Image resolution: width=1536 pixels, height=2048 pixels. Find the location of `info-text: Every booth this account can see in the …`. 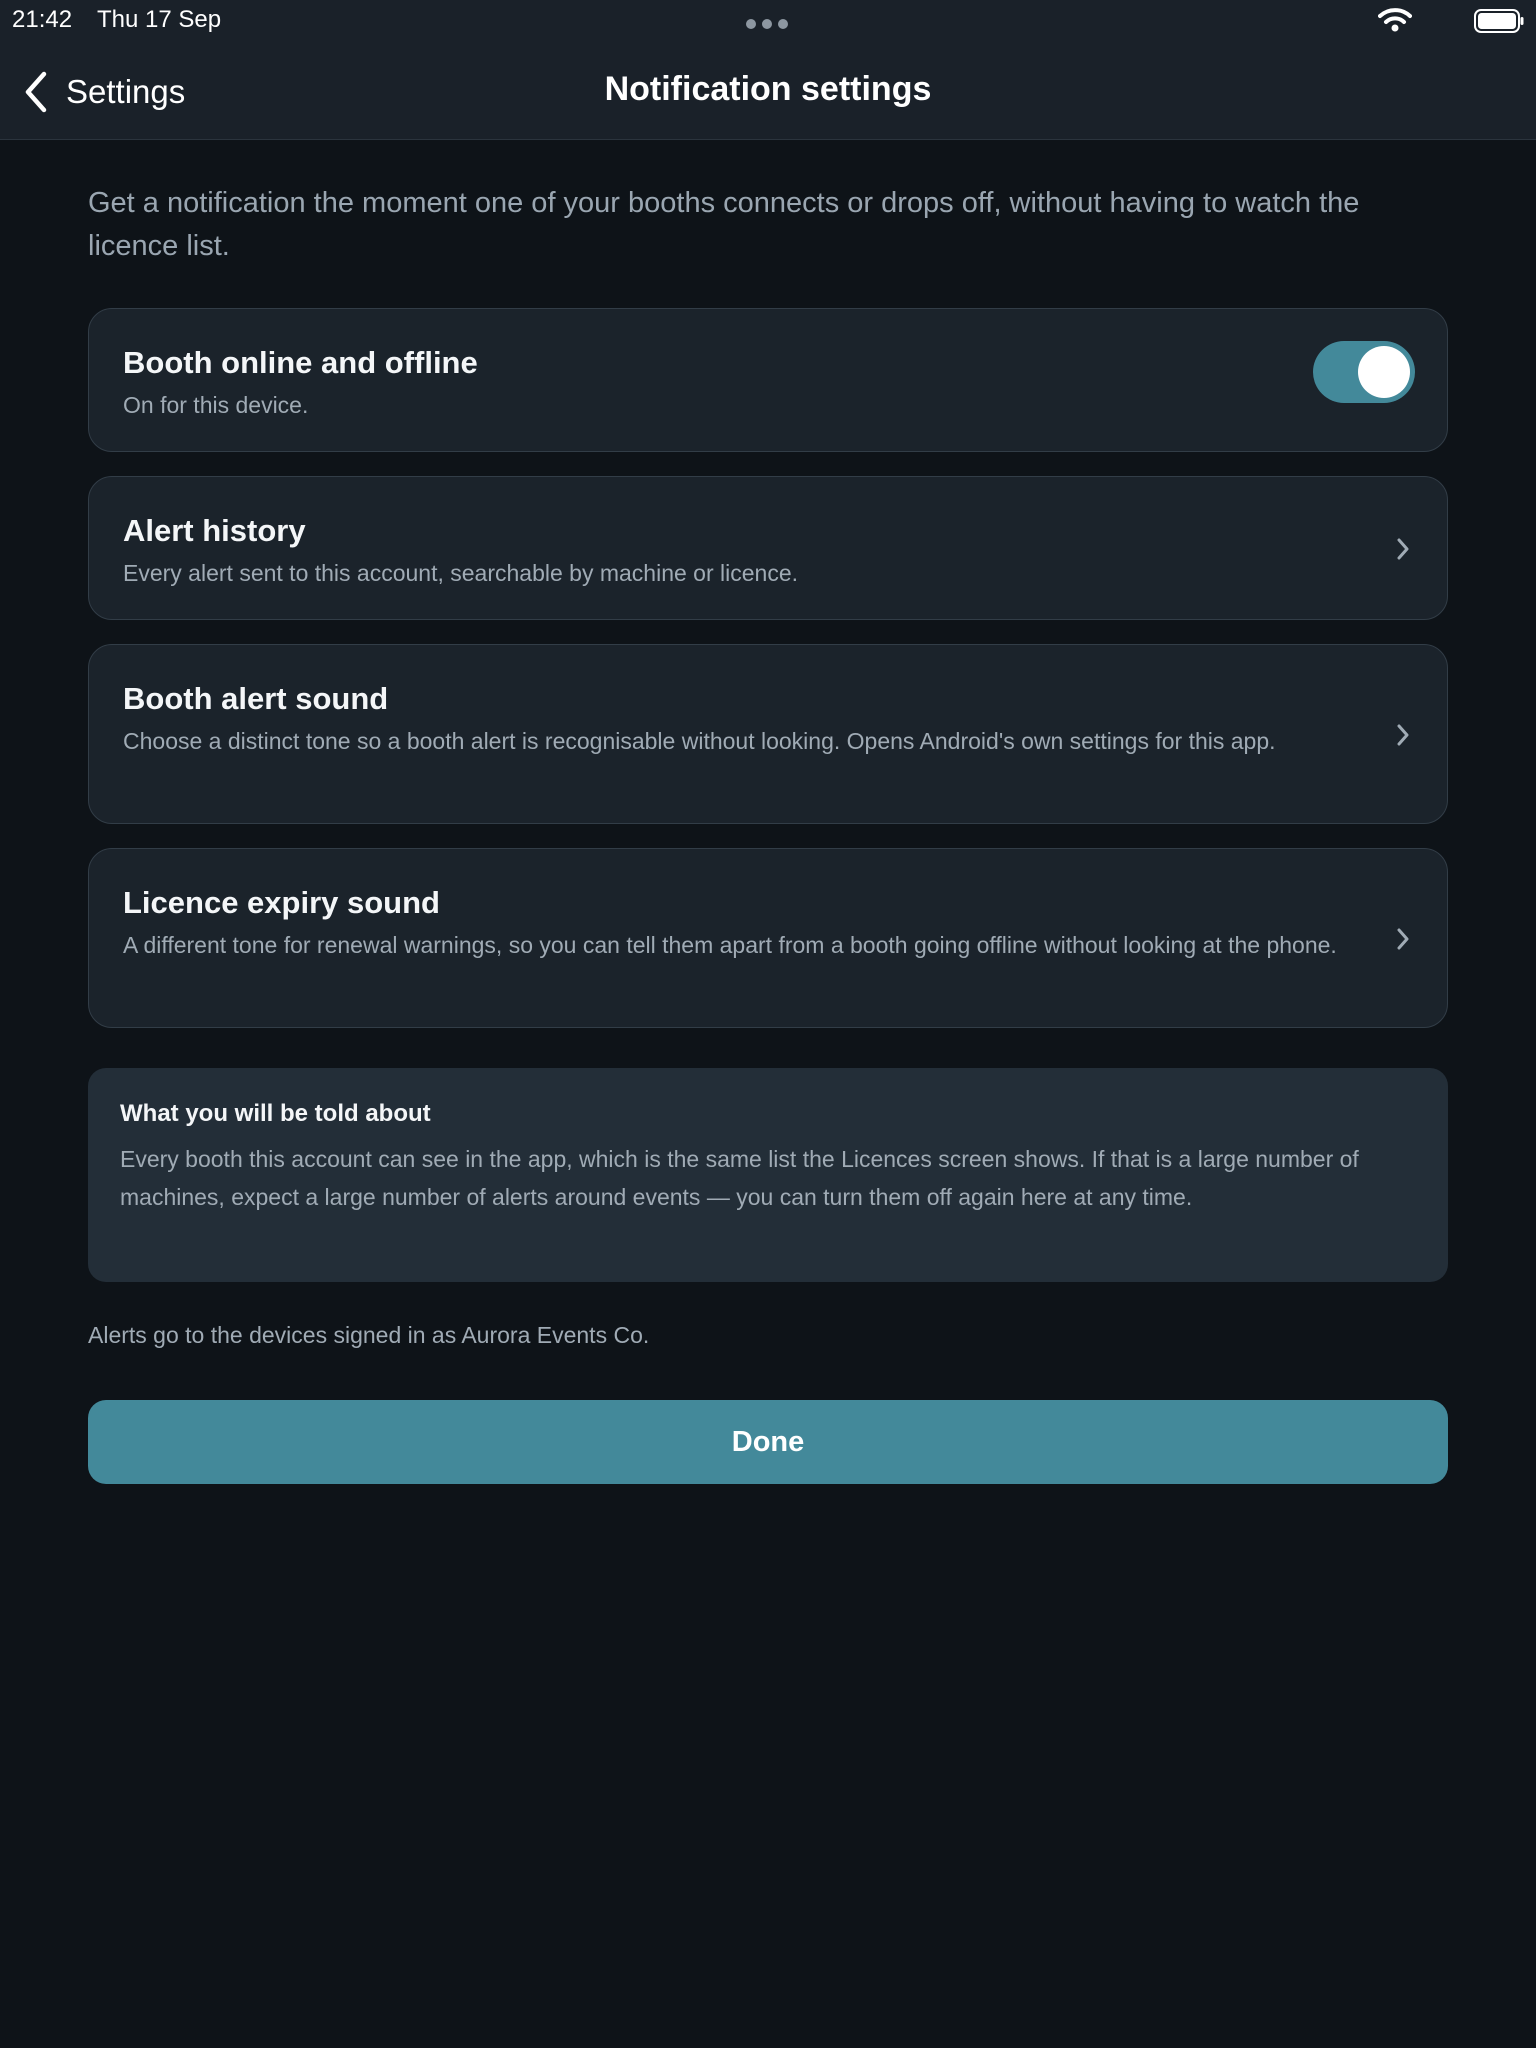

info-text: Every booth this account can see in the … is located at coordinates (739, 1178).